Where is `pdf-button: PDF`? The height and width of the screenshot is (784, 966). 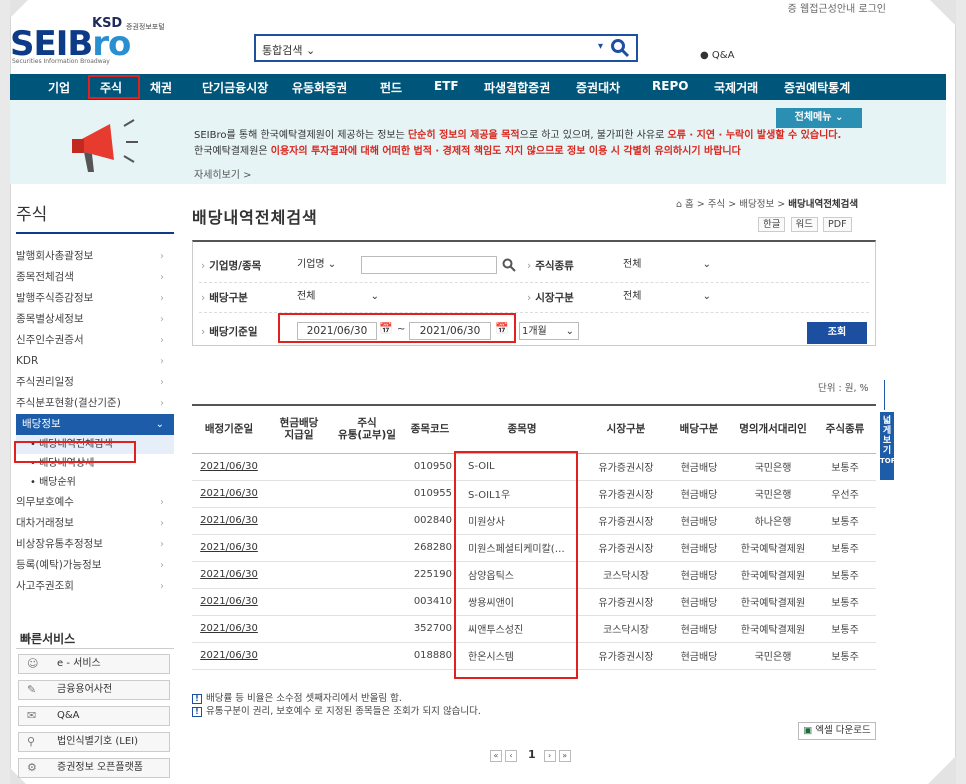 pdf-button: PDF is located at coordinates (837, 224).